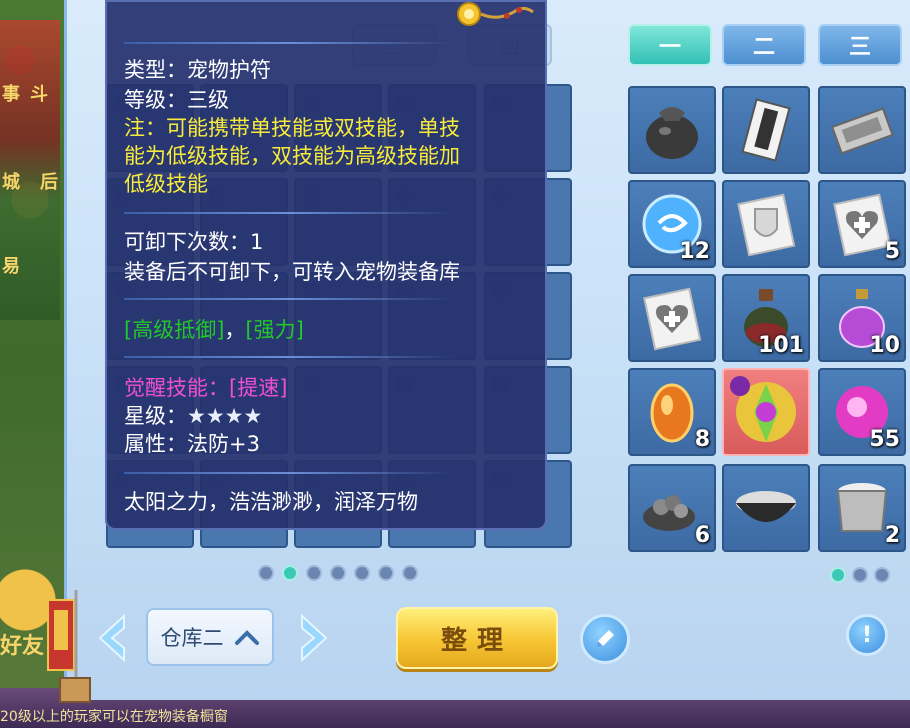 This screenshot has width=910, height=728. What do you see at coordinates (176, 388) in the screenshot?
I see `awaken-label: 觉醒技能：` at bounding box center [176, 388].